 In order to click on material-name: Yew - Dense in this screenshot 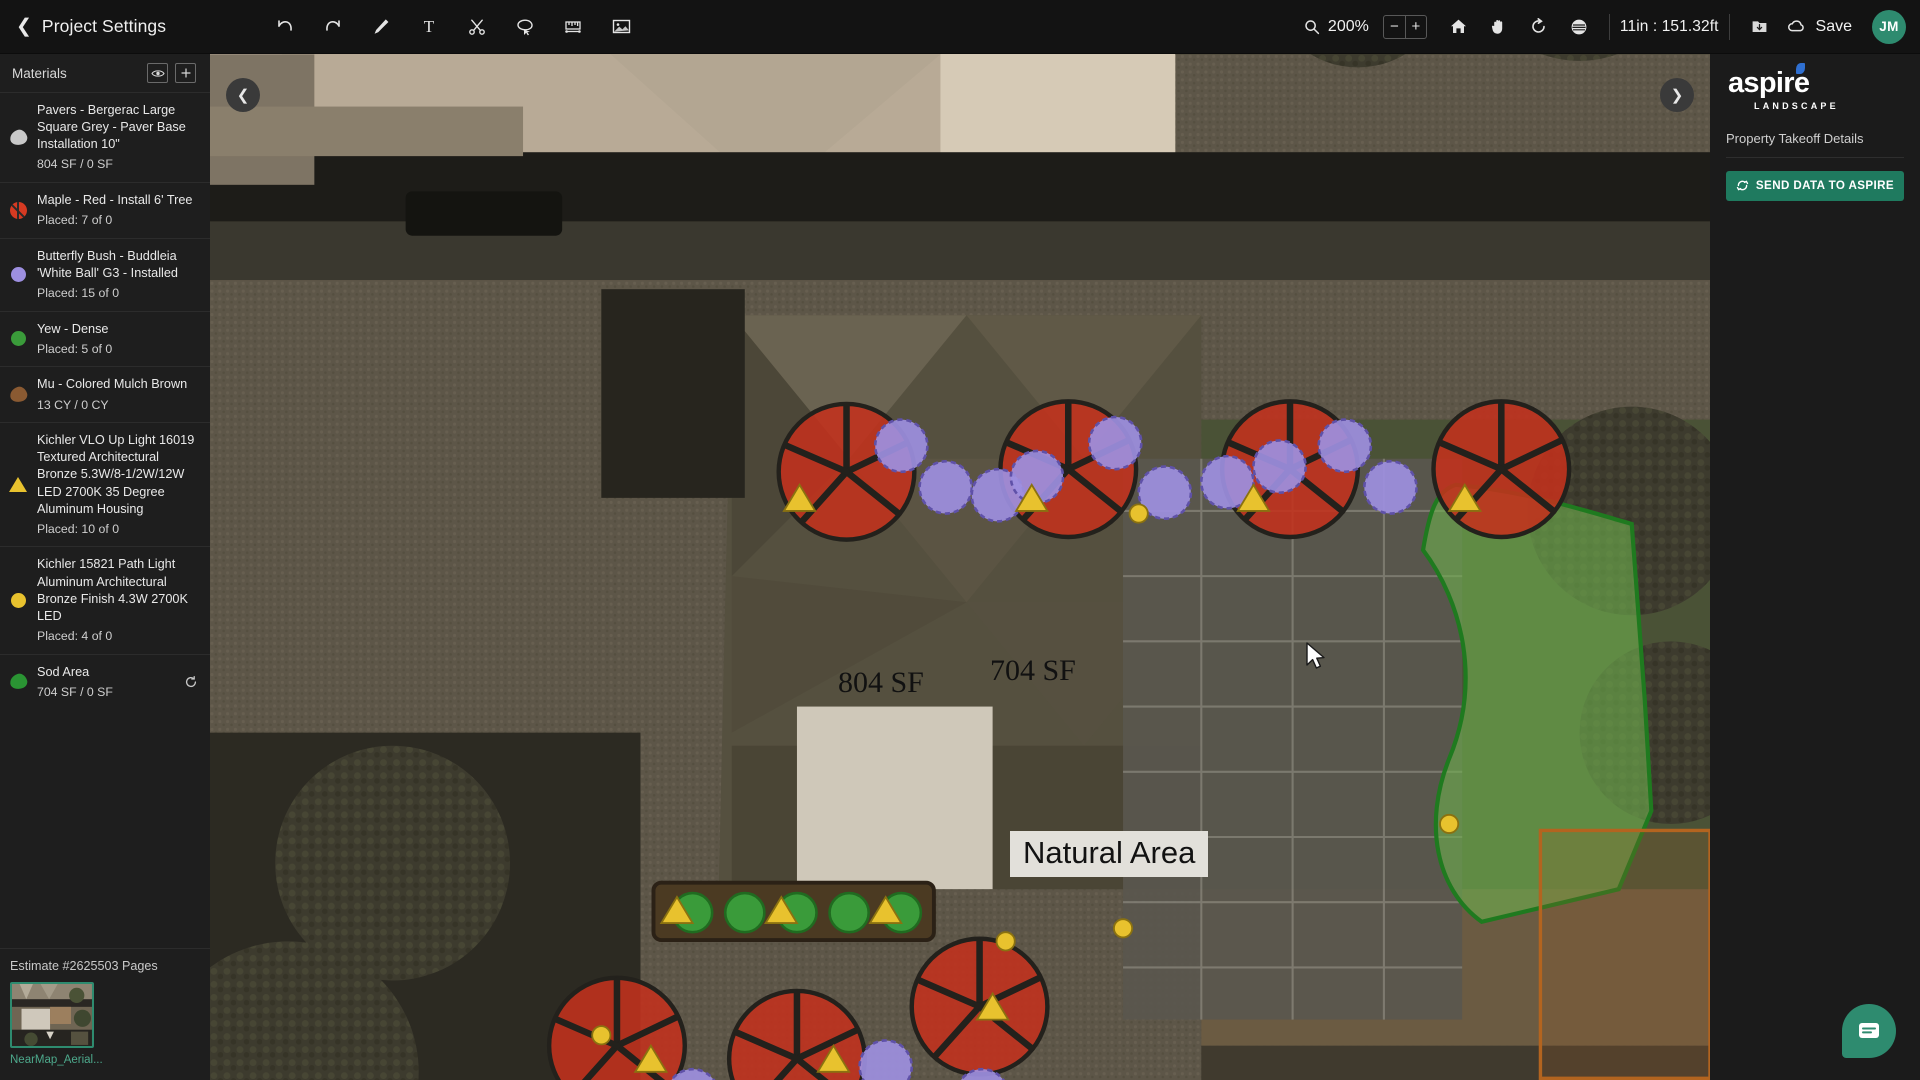, I will do `click(73, 328)`.